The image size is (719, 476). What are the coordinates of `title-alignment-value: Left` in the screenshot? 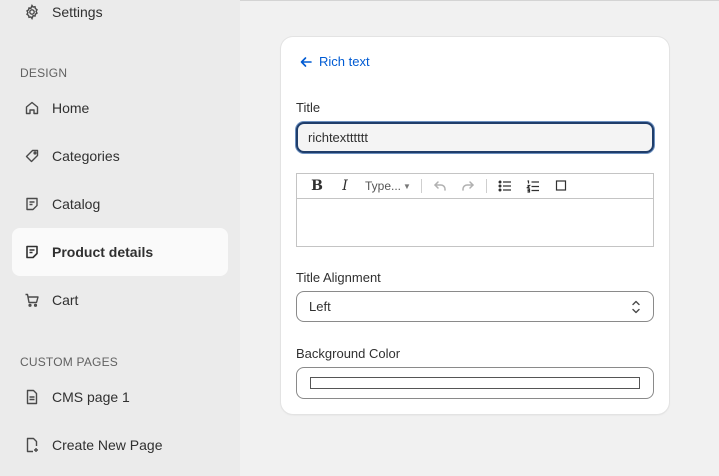 It's located at (320, 306).